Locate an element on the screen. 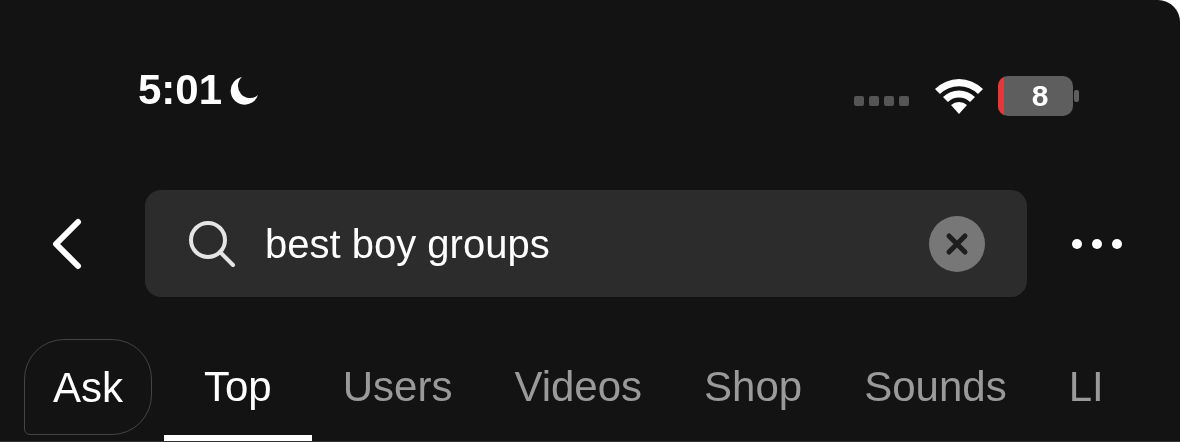 Image resolution: width=1180 pixels, height=442 pixels. moon-icon is located at coordinates (244, 91).